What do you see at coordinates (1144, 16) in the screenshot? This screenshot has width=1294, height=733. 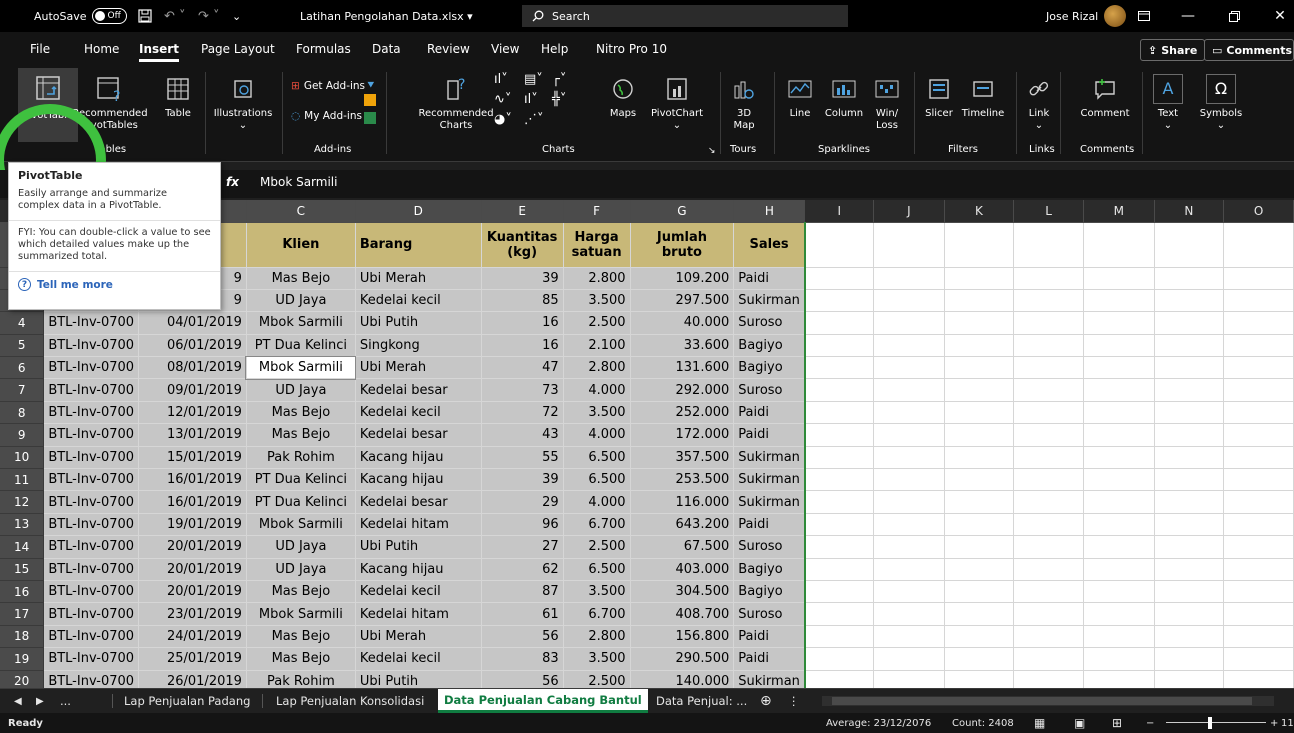 I see `ribbon-display-icon` at bounding box center [1144, 16].